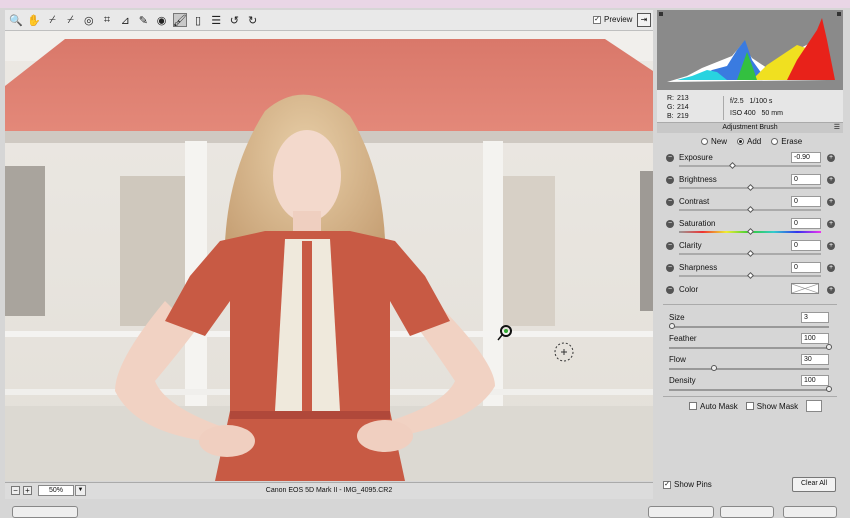 This screenshot has width=850, height=518. I want to click on rotate-left-icon: ↺, so click(234, 20).